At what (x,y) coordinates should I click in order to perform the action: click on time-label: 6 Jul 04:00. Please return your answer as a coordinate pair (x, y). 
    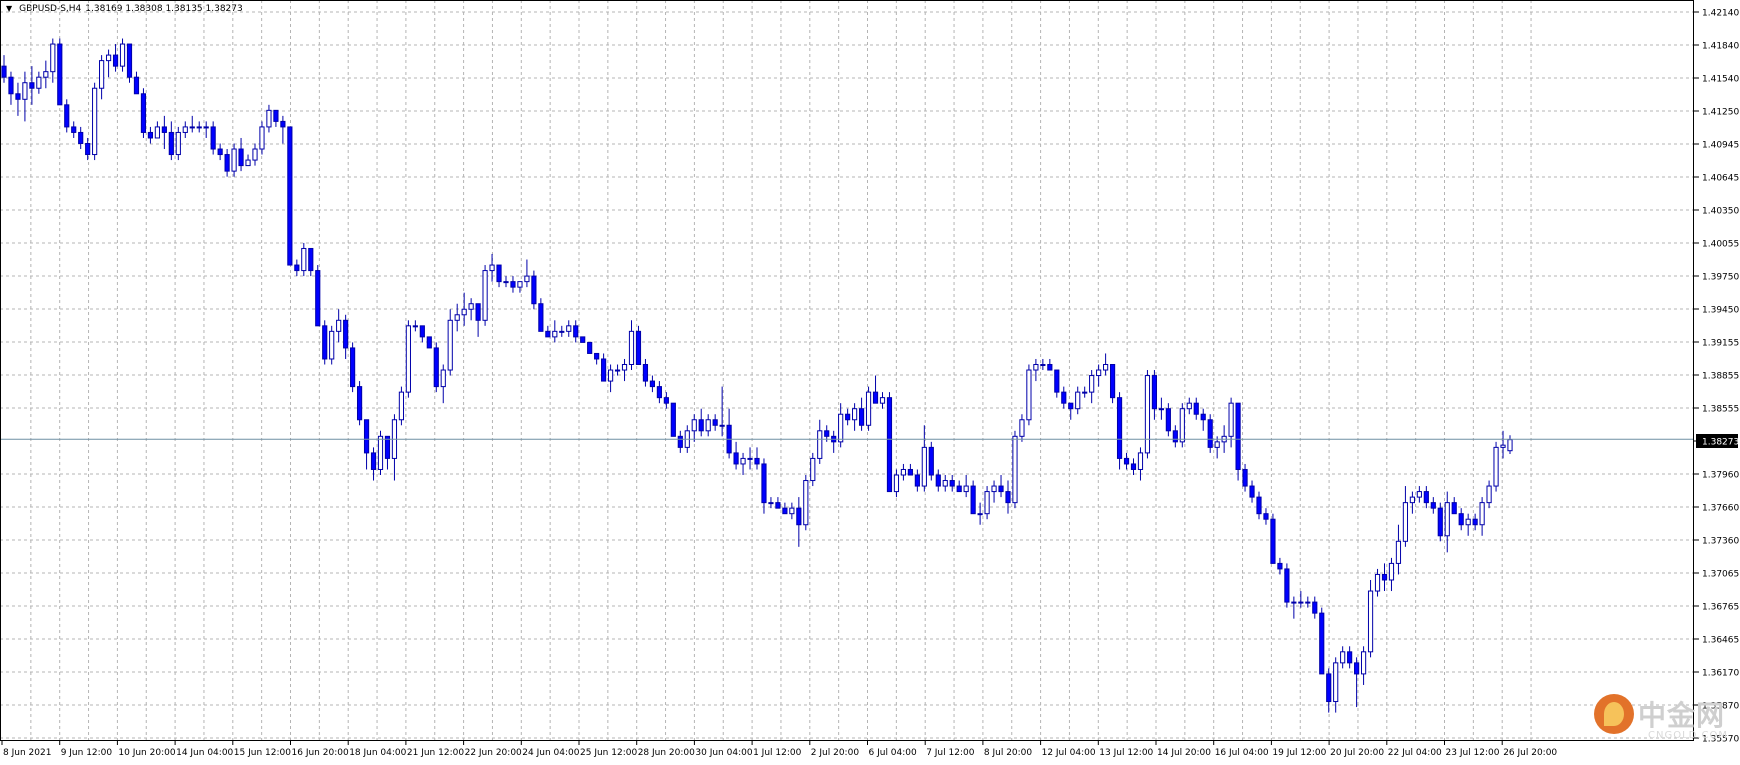
    Looking at the image, I should click on (893, 753).